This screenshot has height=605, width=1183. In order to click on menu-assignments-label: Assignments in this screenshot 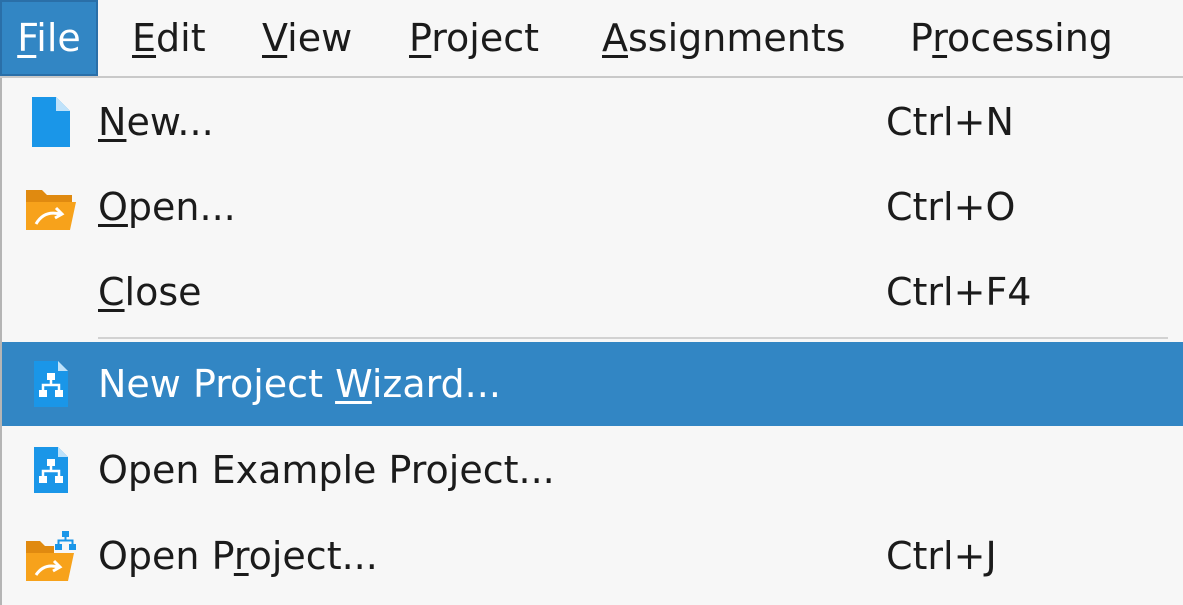, I will do `click(724, 38)`.